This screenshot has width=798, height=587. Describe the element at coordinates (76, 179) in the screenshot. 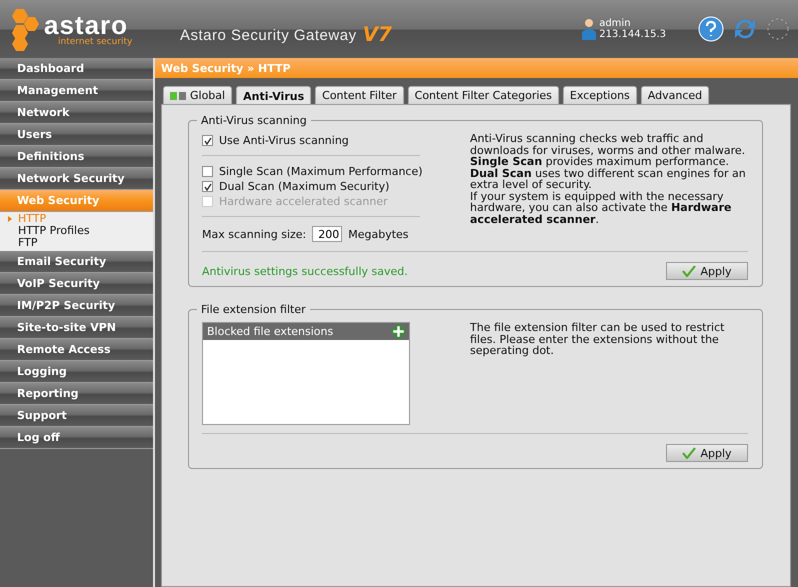

I see `sidebar-item: Network Security` at that location.